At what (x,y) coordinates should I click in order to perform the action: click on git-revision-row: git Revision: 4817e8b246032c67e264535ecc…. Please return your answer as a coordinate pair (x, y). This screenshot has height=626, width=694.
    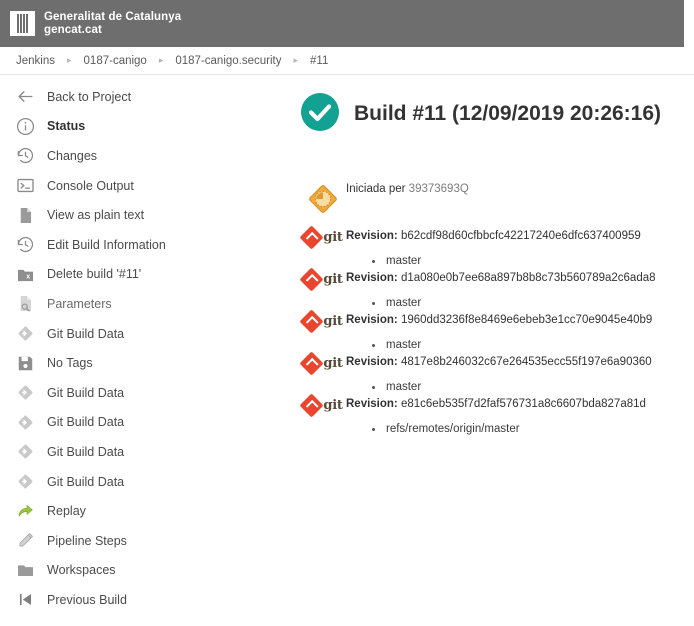
    Looking at the image, I should click on (496, 373).